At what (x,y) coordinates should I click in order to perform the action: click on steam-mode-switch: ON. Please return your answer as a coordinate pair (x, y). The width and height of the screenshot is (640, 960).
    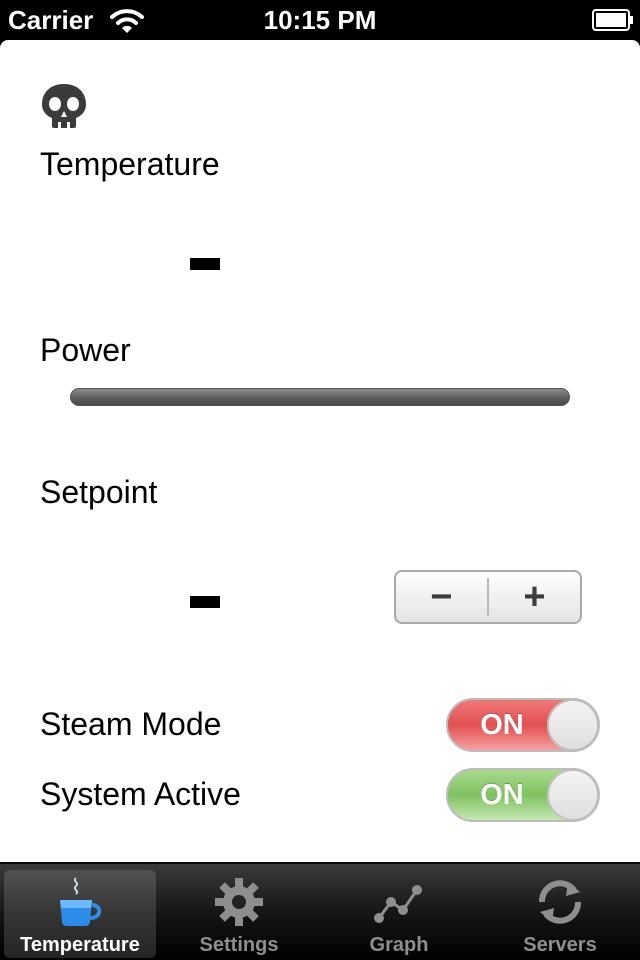
    Looking at the image, I should click on (523, 725).